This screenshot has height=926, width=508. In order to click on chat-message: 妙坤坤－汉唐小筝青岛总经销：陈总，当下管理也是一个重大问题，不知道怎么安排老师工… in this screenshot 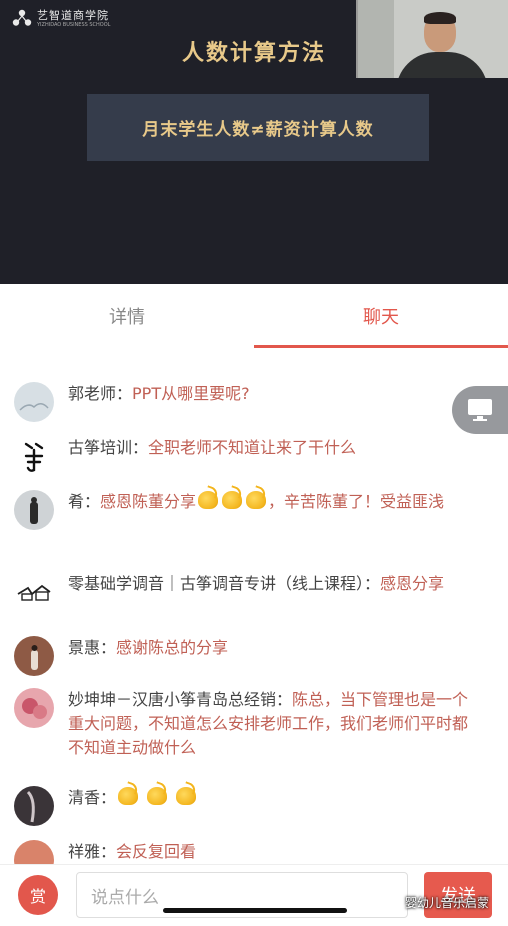, I will do `click(254, 724)`.